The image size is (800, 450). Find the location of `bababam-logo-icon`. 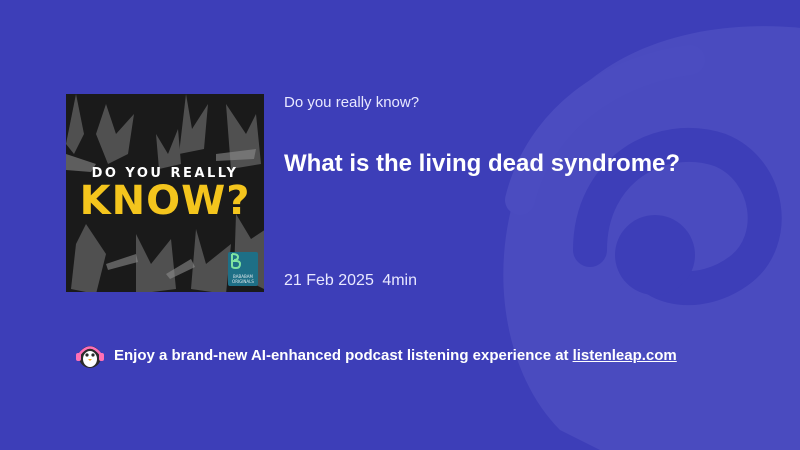

bababam-logo-icon is located at coordinates (236, 261).